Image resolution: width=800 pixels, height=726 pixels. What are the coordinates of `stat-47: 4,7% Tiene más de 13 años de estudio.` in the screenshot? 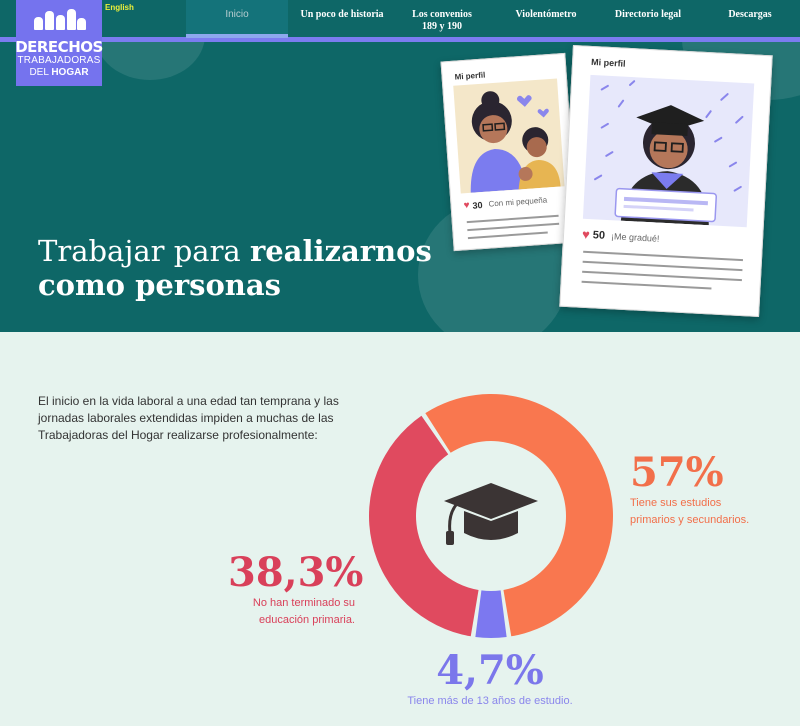 It's located at (490, 679).